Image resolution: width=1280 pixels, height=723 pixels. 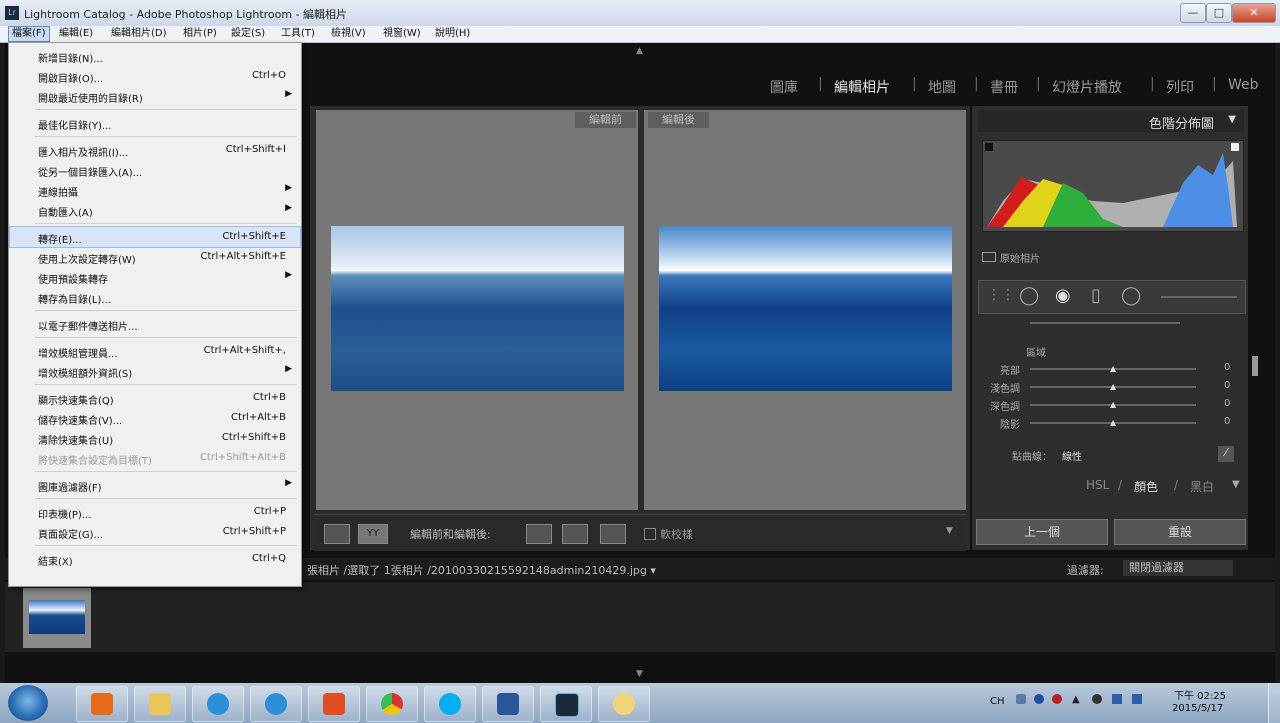 I want to click on copy-before-to-after-icon, so click(x=539, y=534).